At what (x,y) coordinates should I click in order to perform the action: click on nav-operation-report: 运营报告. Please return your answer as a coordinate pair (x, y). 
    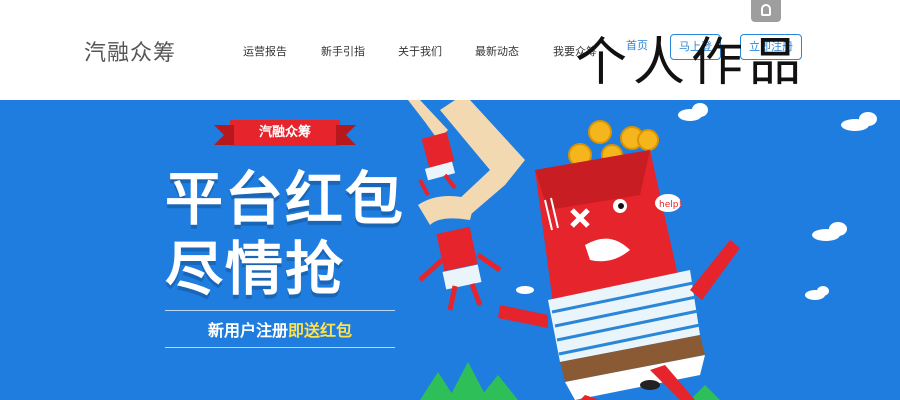
    Looking at the image, I should click on (265, 51).